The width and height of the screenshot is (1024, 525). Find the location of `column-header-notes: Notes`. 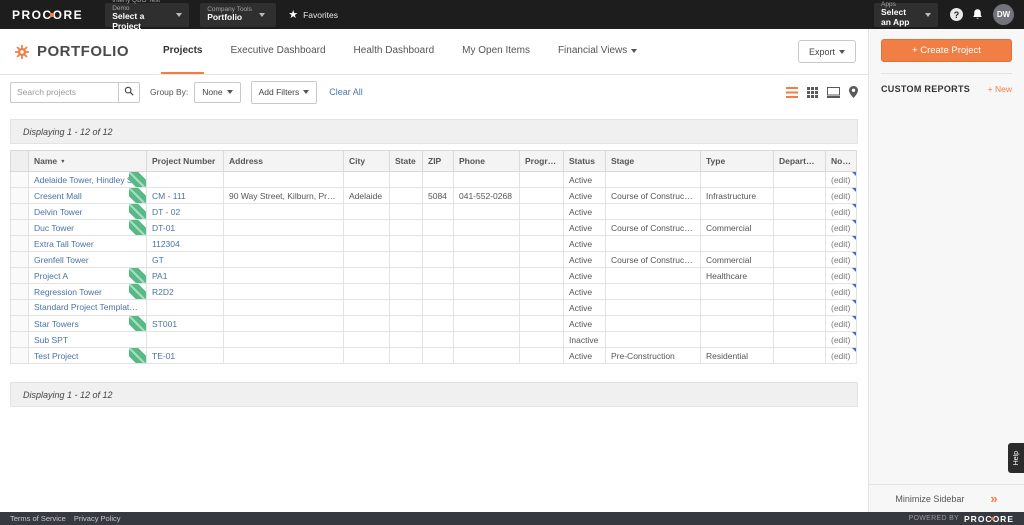

column-header-notes: Notes is located at coordinates (841, 161).